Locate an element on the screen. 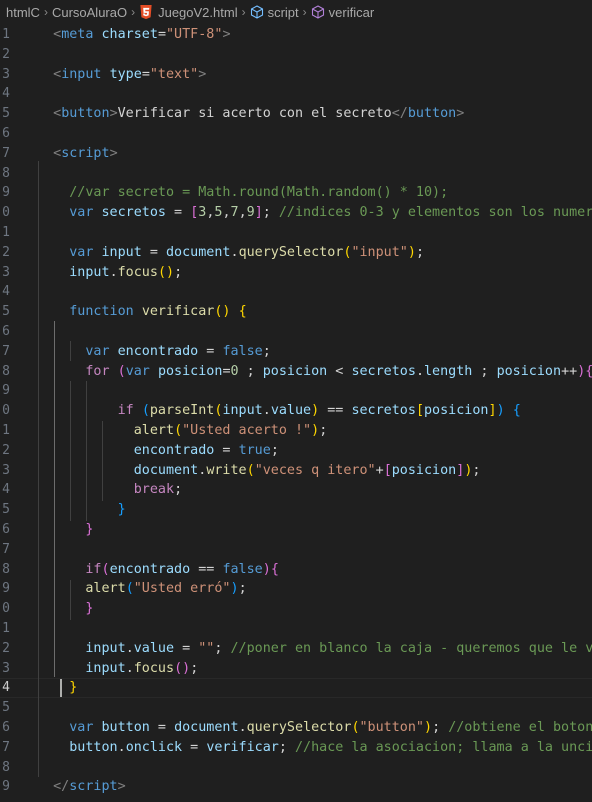  code-token: ; is located at coordinates (250, 371).